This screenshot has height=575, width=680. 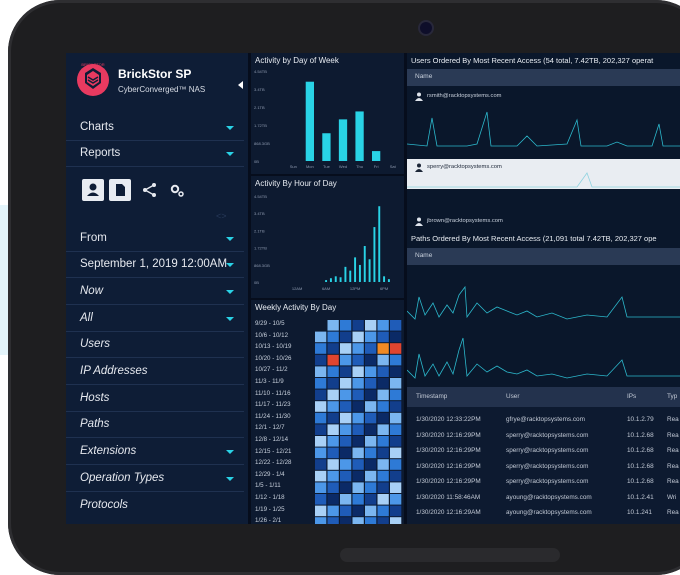 I want to click on x-tick-label: Wed, so click(x=343, y=166).